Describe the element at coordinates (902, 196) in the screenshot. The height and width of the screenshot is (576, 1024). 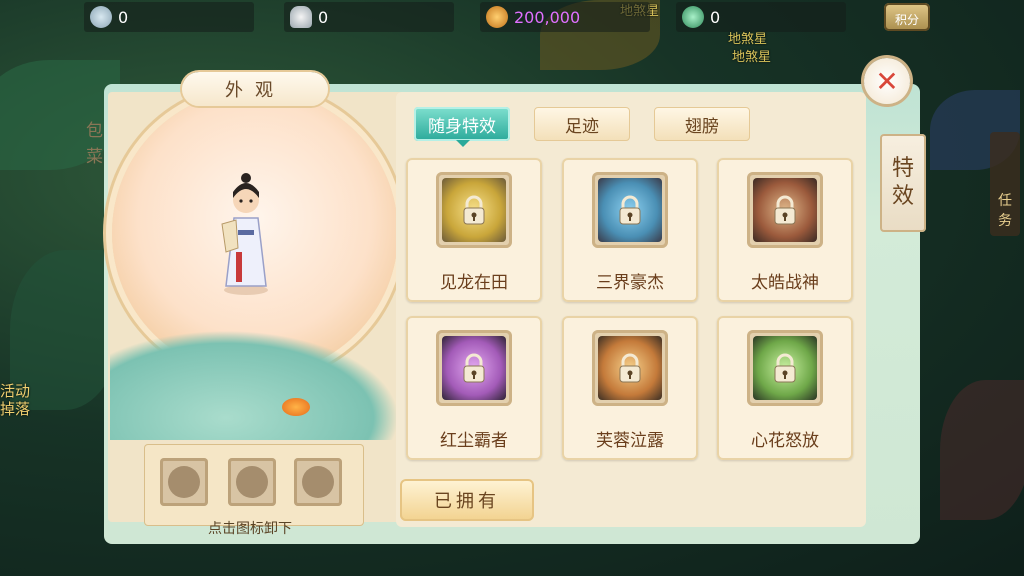
I see `side-tab-char: 效` at that location.